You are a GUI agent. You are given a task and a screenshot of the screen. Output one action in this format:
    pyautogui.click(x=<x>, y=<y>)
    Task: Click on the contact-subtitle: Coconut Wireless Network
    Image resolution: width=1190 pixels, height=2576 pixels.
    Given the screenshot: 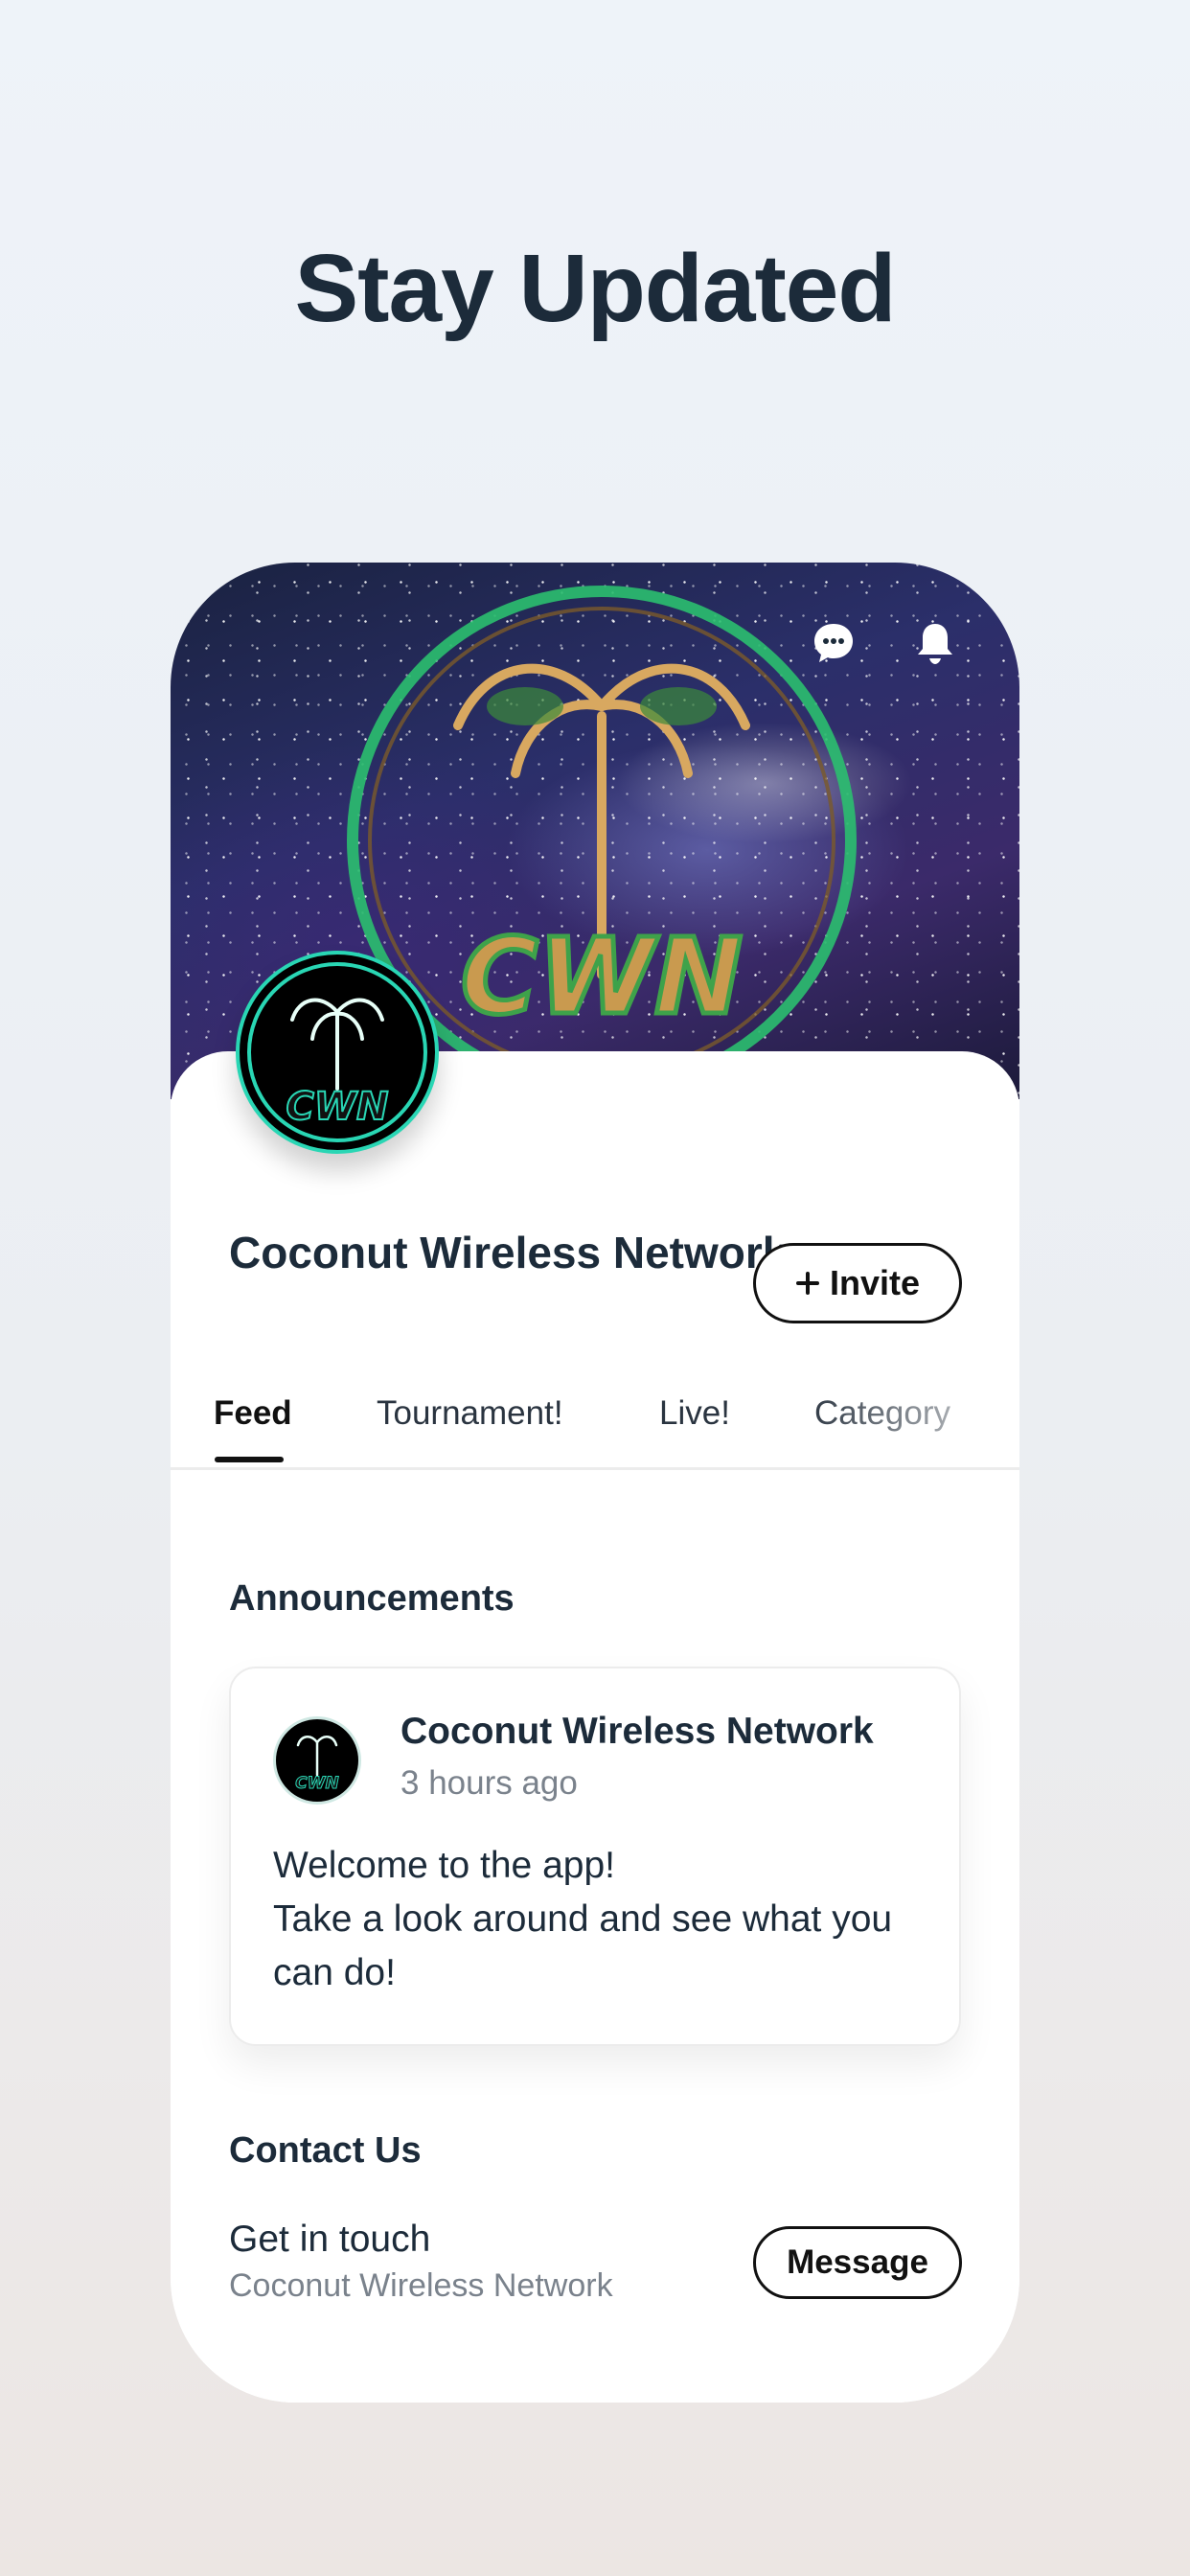 What is the action you would take?
    pyautogui.click(x=421, y=2285)
    